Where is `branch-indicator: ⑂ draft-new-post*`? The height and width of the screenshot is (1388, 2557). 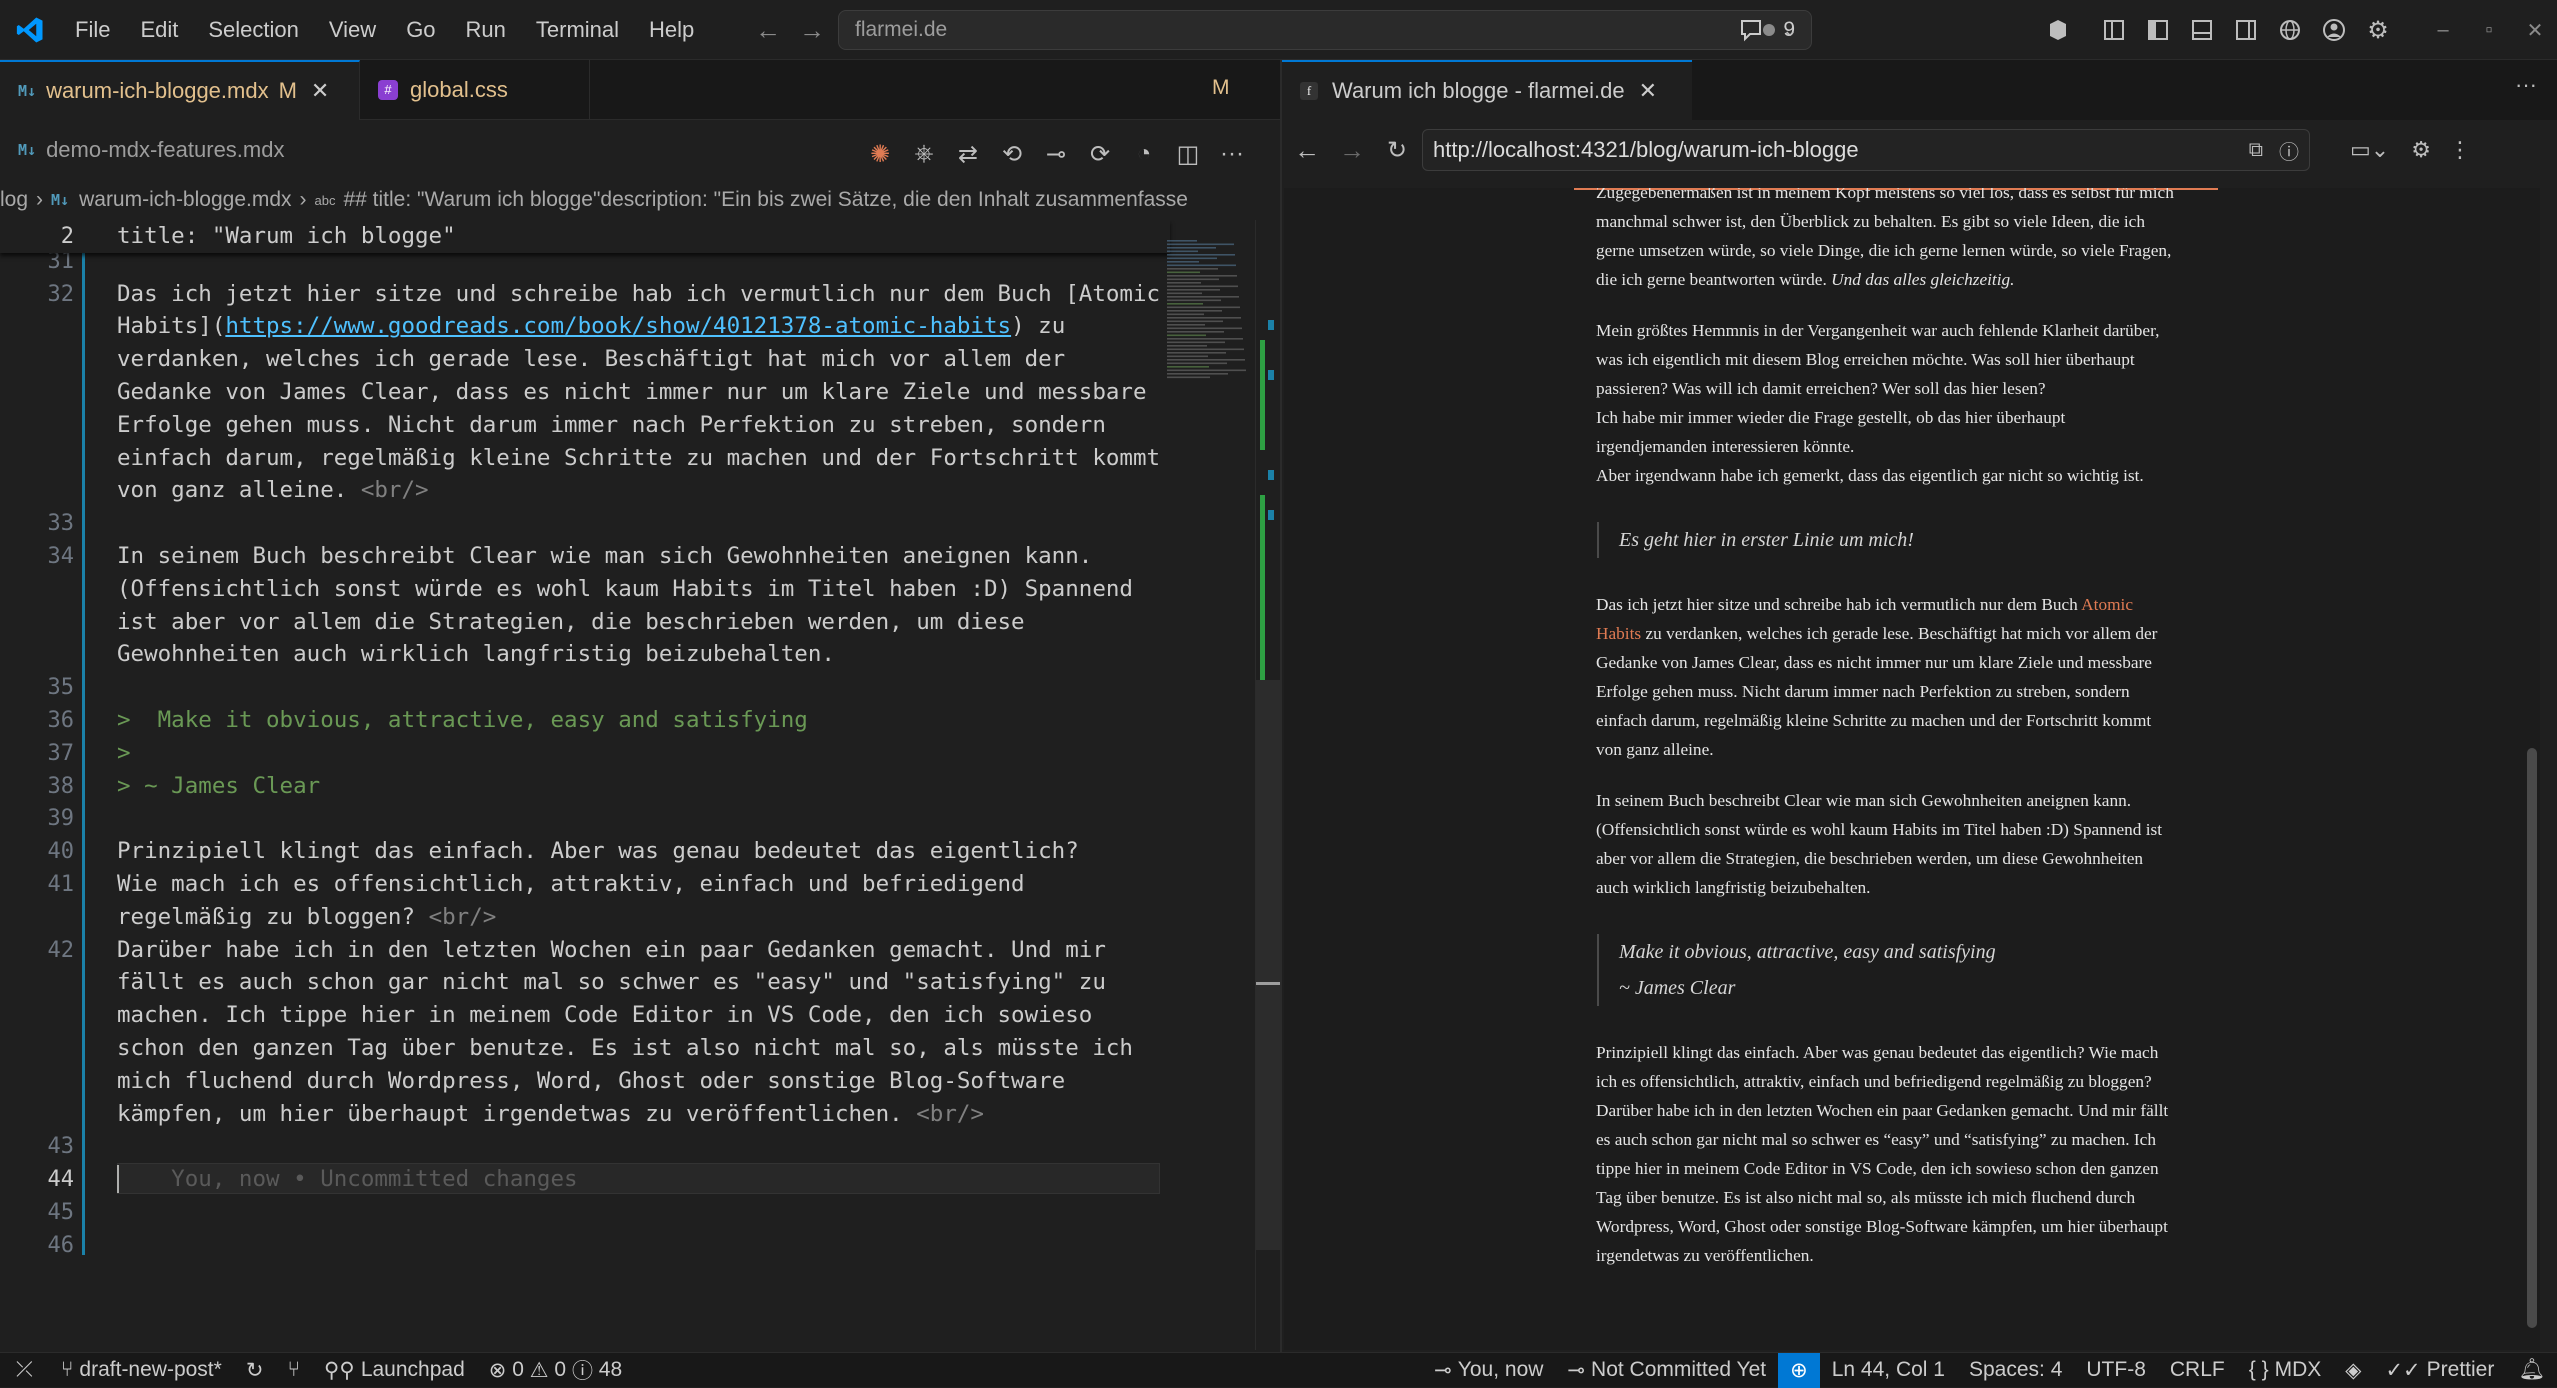 branch-indicator: ⑂ draft-new-post* is located at coordinates (141, 1370).